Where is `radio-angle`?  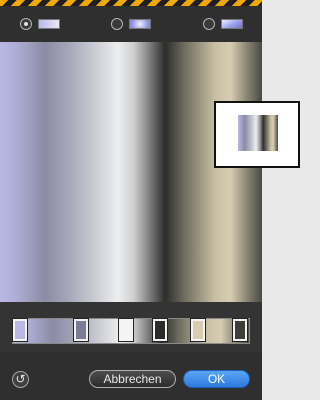
radio-angle is located at coordinates (209, 24).